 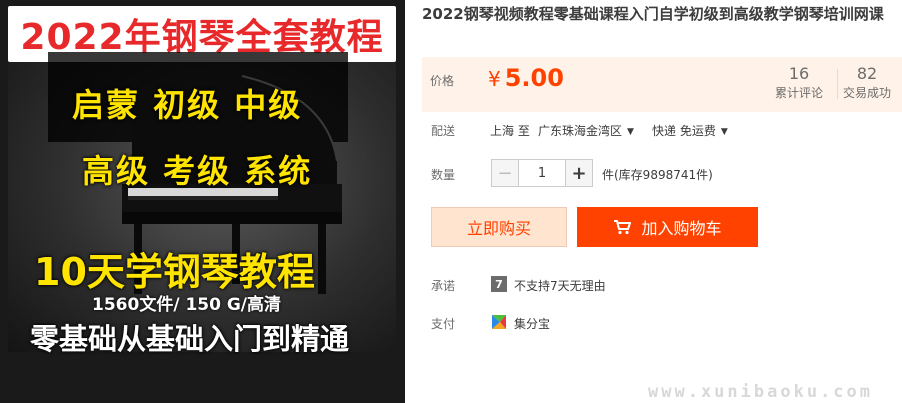 I want to click on price-amount: 5.00, so click(x=534, y=78).